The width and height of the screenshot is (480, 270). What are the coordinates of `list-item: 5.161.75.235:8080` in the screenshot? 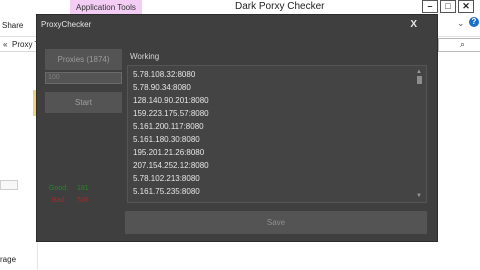 It's located at (263, 191).